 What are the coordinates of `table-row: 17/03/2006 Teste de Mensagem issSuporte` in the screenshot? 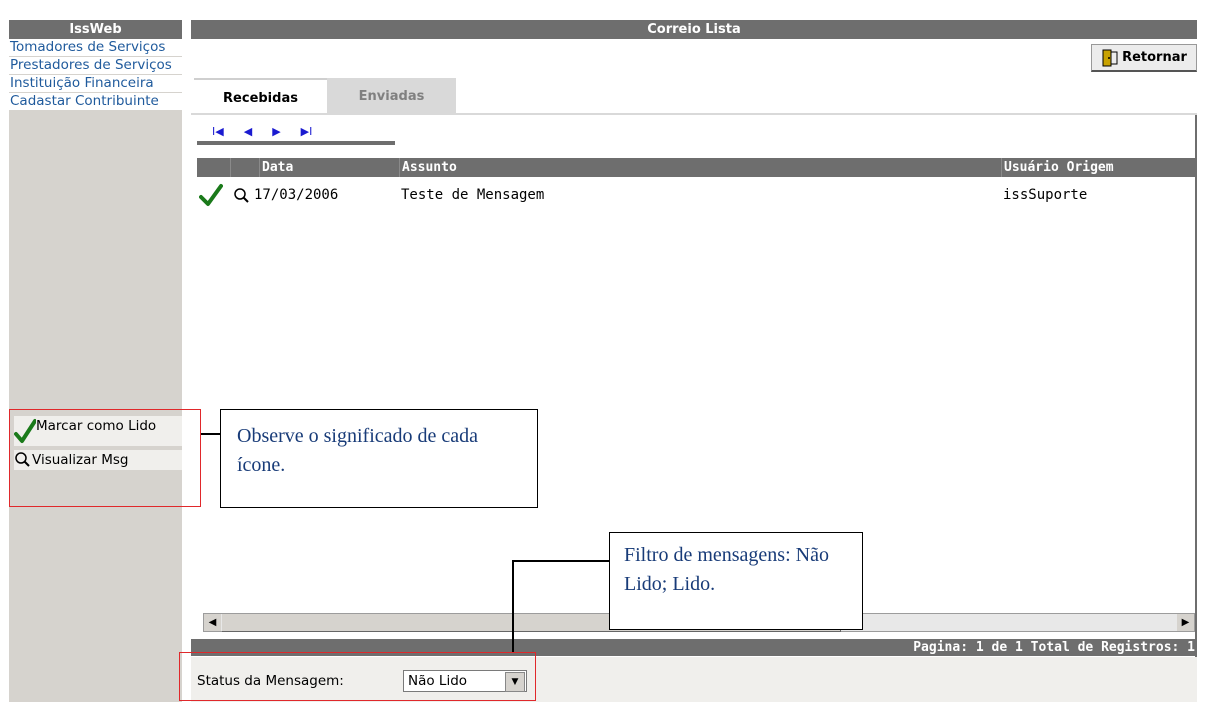 It's located at (697, 195).